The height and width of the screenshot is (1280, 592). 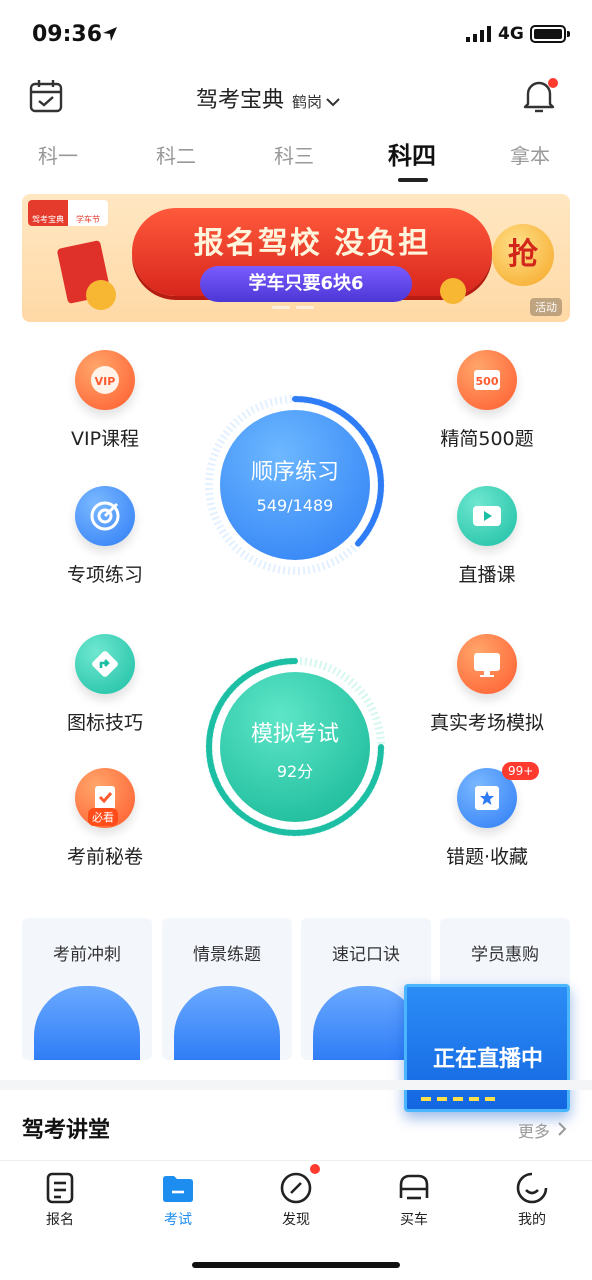 I want to click on nav-profile: 我的, so click(x=532, y=1200).